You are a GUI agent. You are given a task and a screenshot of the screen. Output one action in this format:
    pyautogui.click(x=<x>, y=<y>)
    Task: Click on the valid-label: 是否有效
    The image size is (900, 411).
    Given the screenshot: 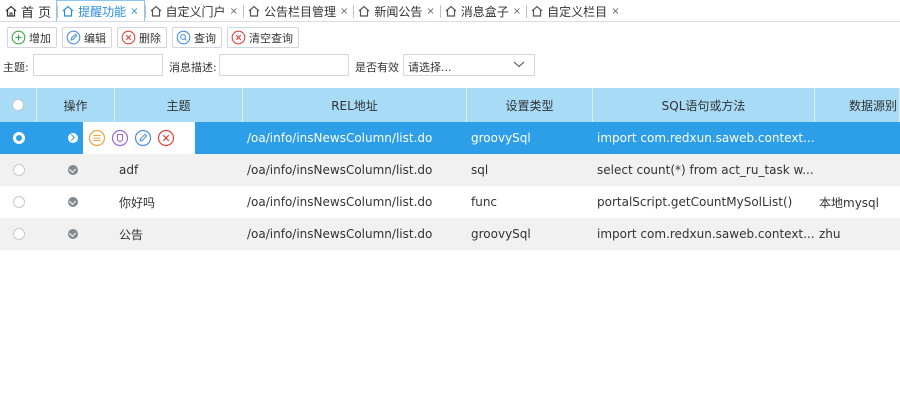 What is the action you would take?
    pyautogui.click(x=377, y=67)
    